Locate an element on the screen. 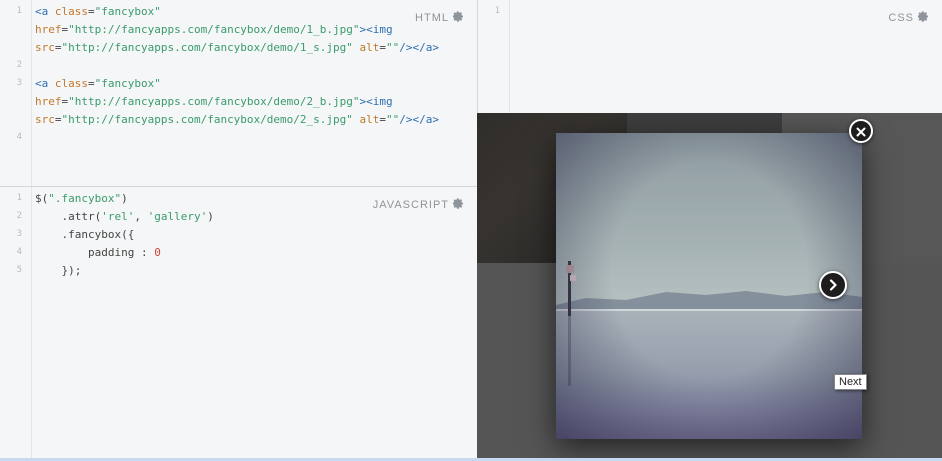 This screenshot has width=942, height=461. code-line: padding : 0 is located at coordinates (124, 253).